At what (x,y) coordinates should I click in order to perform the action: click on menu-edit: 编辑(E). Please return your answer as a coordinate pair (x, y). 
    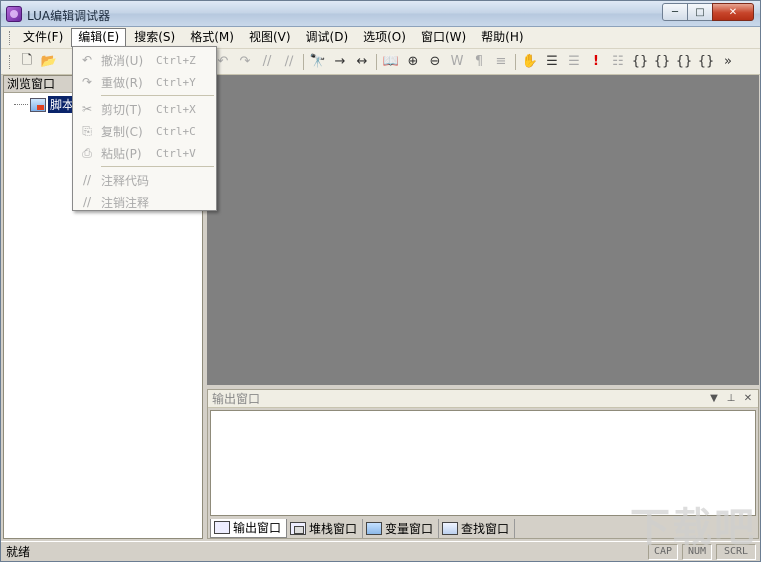
    Looking at the image, I should click on (99, 37).